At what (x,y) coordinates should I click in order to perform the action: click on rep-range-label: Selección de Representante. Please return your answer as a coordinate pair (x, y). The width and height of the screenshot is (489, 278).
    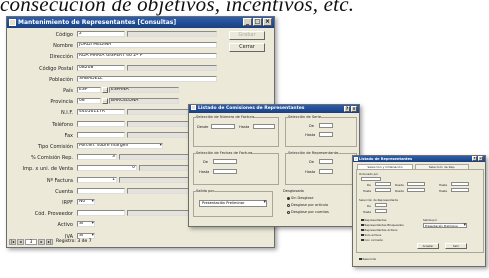
    Looking at the image, I should click on (379, 200).